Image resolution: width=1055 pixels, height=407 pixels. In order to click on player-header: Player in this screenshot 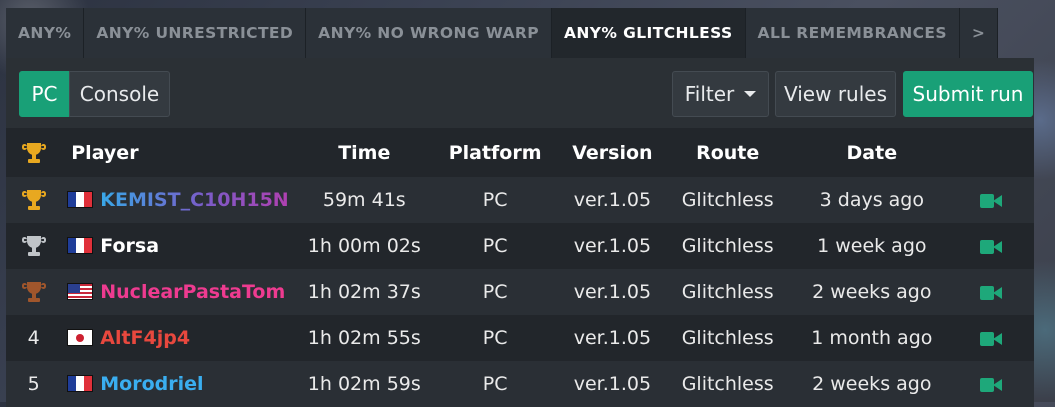, I will do `click(182, 153)`.